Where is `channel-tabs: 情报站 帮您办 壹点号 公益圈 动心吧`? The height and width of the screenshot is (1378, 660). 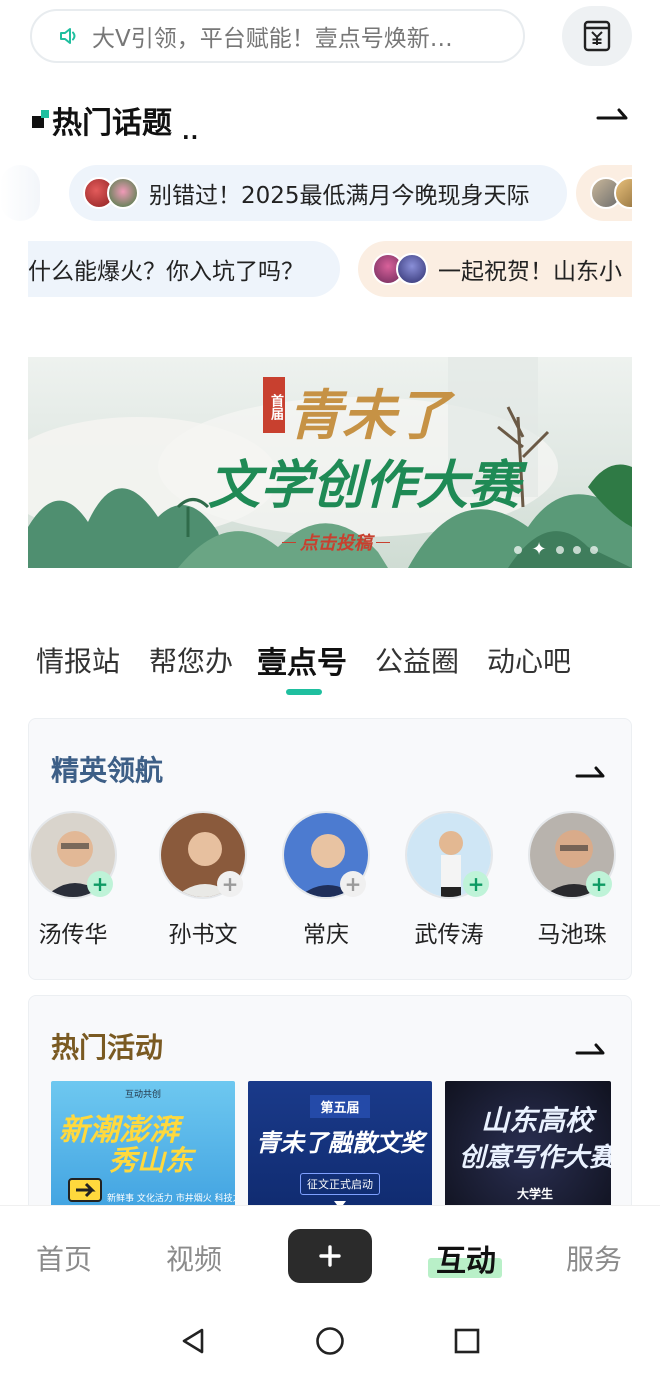
channel-tabs: 情报站 帮您办 壹点号 公益圈 动心吧 is located at coordinates (336, 670).